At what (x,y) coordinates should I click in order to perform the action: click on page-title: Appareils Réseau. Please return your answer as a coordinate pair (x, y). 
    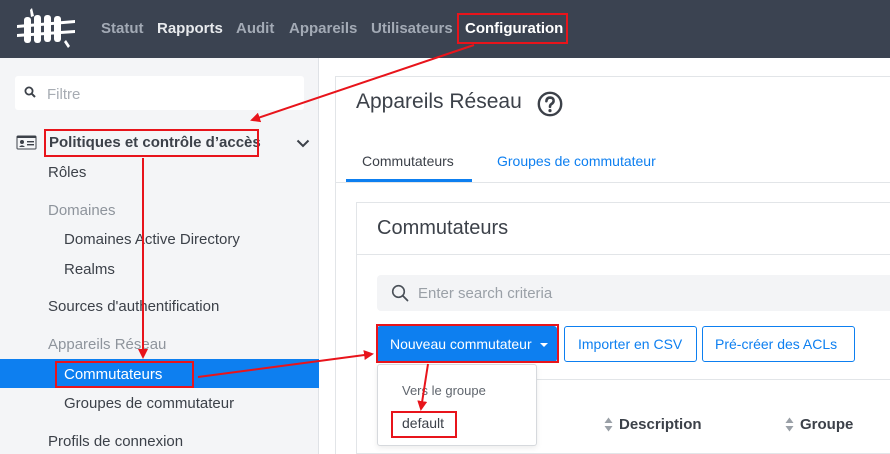
    Looking at the image, I should click on (439, 101).